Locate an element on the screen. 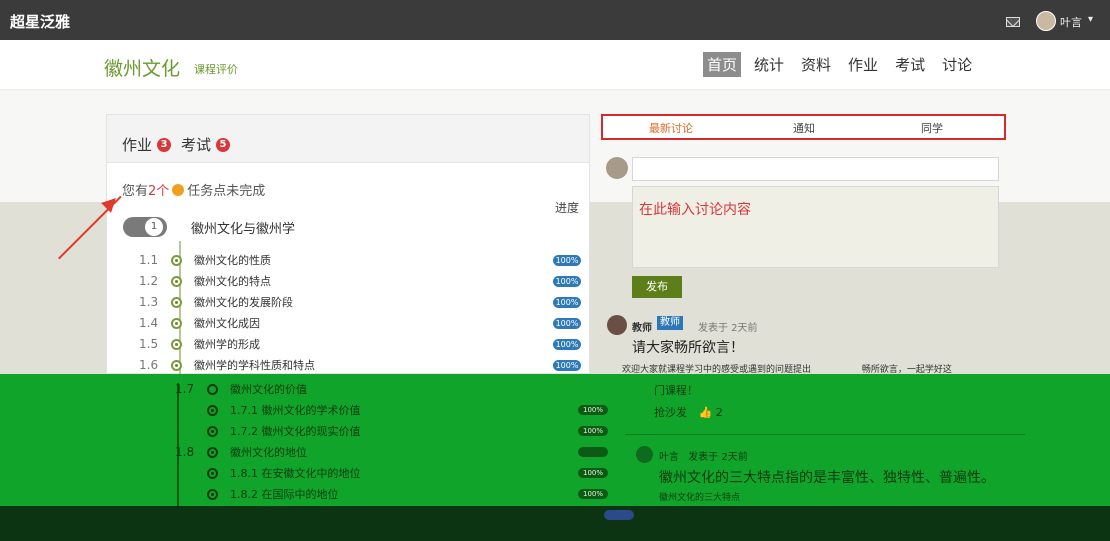  section-row: 1.2 徽州文化的特点 is located at coordinates (205, 281).